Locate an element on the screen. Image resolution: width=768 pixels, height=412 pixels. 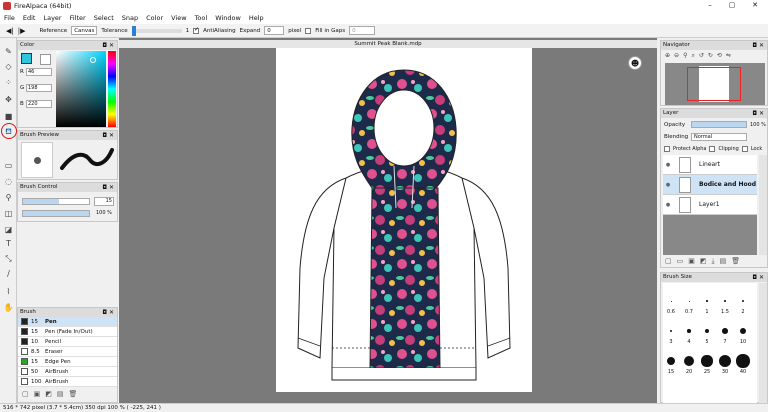
tolerance-slider is located at coordinates (156, 30).